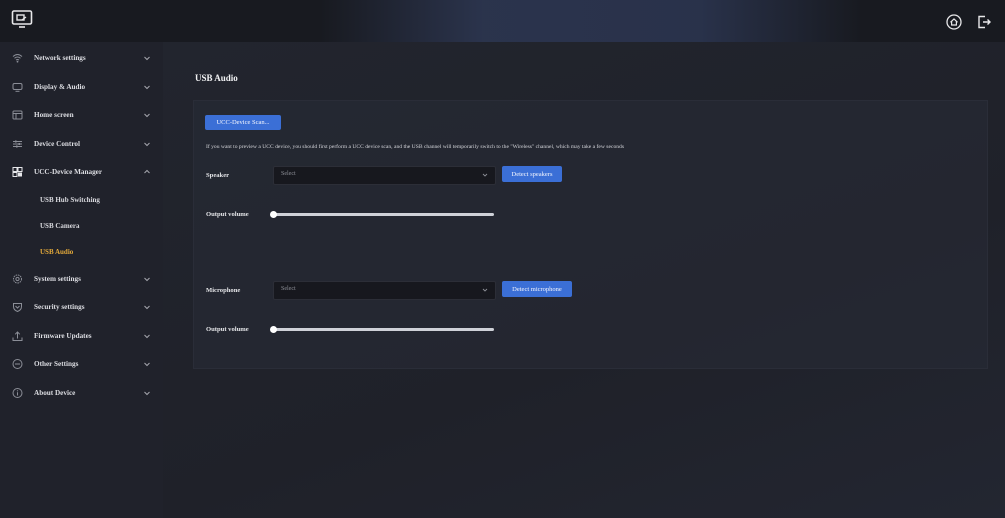 This screenshot has height=518, width=1005. What do you see at coordinates (59, 307) in the screenshot?
I see `sidebar-item-label: Security settings` at bounding box center [59, 307].